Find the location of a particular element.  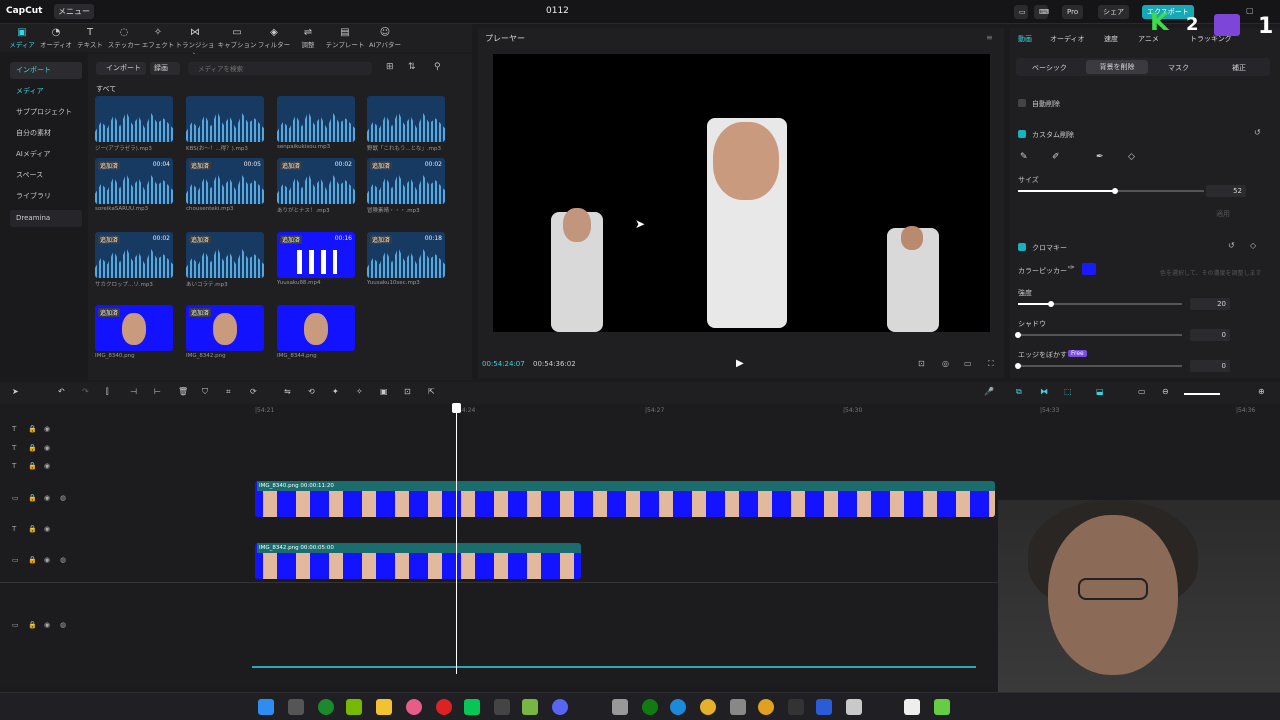

g-icon is located at coordinates (796, 707).